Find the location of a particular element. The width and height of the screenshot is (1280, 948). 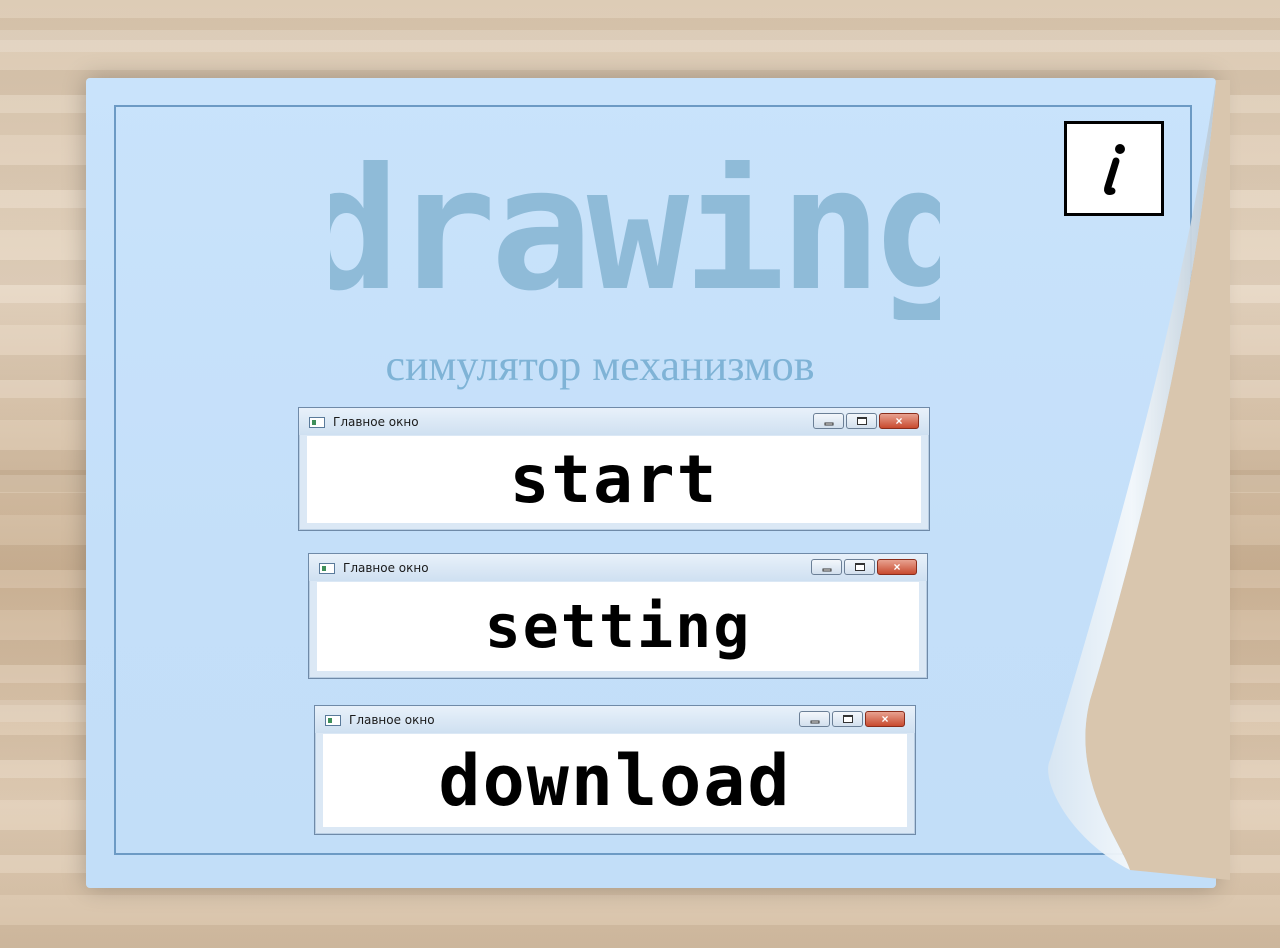

setting-button: Главное окно × setting is located at coordinates (618, 616).